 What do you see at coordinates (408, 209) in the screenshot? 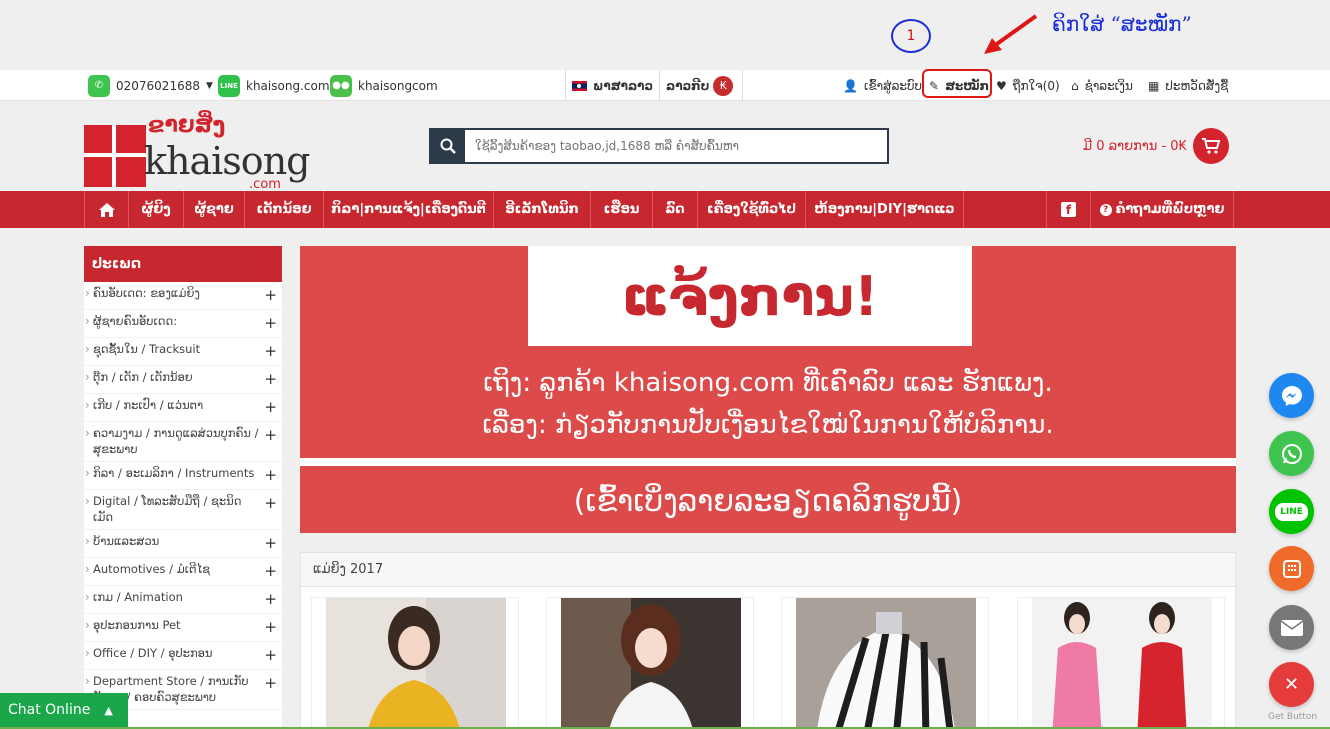
I see `nav-sports: ກິລາ|ການແຈ້ງ|ເຄື່ອງດົນຕີ` at bounding box center [408, 209].